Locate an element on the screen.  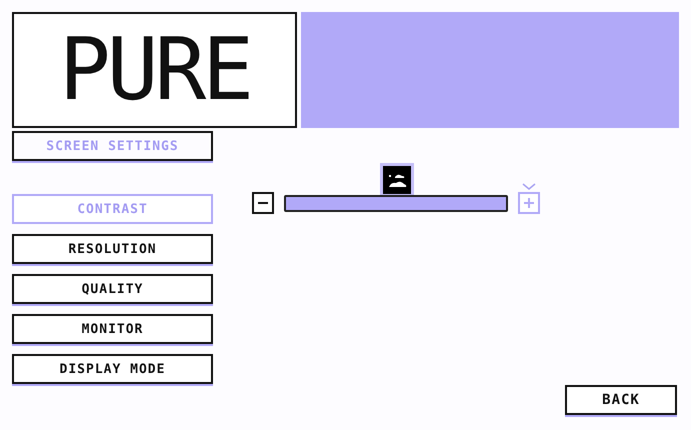
back-button: BACK is located at coordinates (621, 400).